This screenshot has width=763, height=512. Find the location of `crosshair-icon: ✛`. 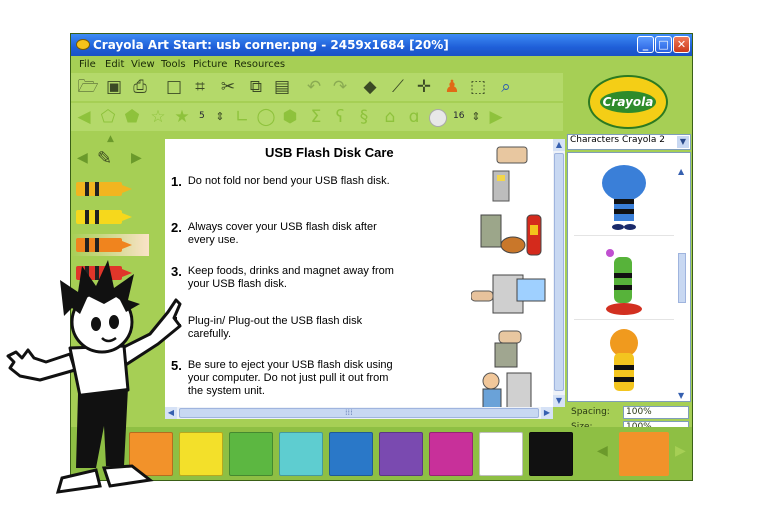

crosshair-icon: ✛ is located at coordinates (424, 87).